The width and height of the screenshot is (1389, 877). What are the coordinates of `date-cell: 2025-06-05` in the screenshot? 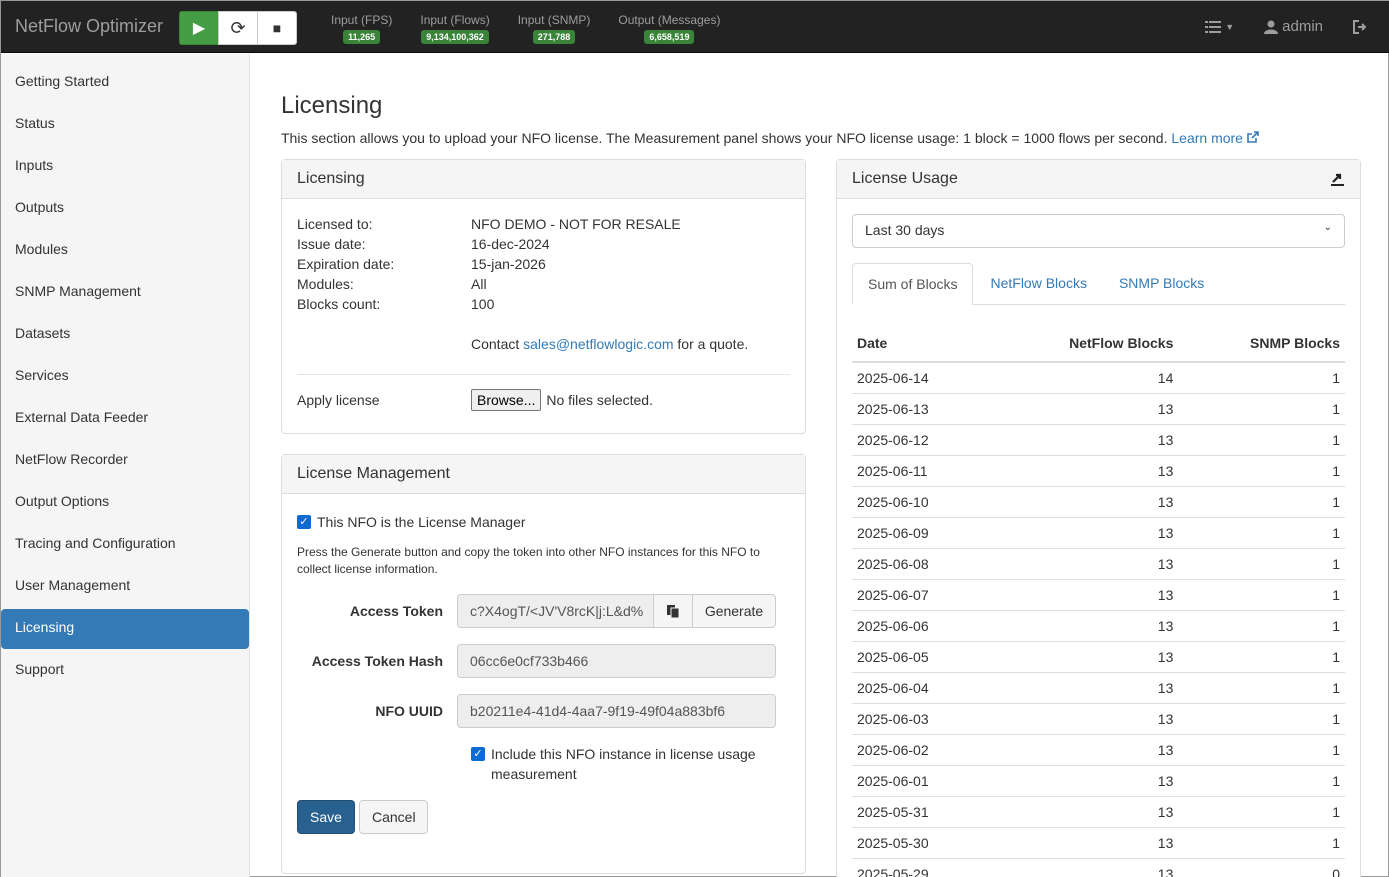 It's located at (920, 657).